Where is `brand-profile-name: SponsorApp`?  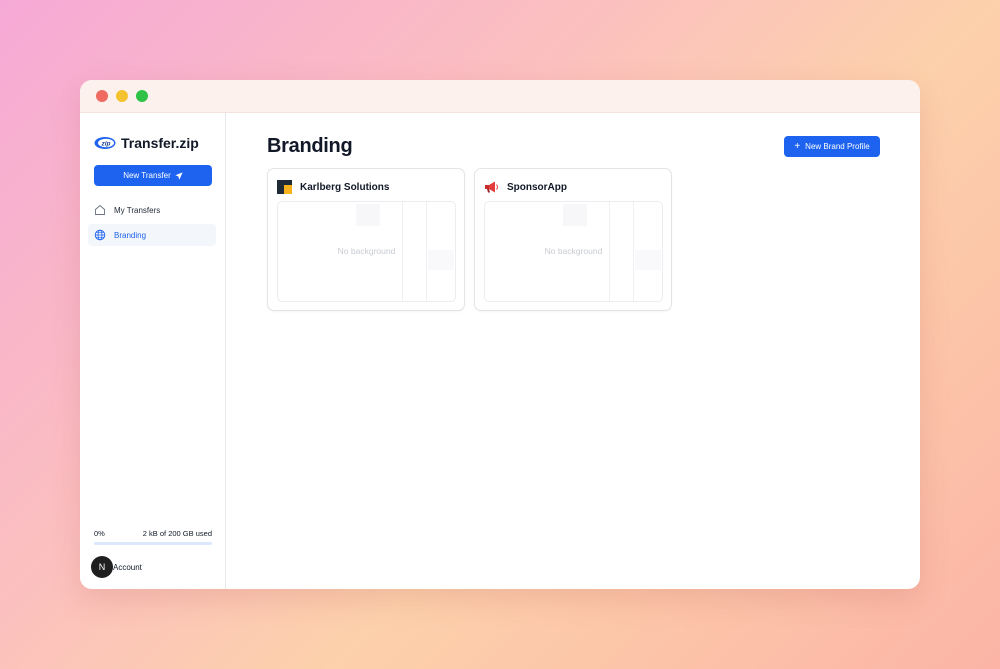 brand-profile-name: SponsorApp is located at coordinates (537, 187).